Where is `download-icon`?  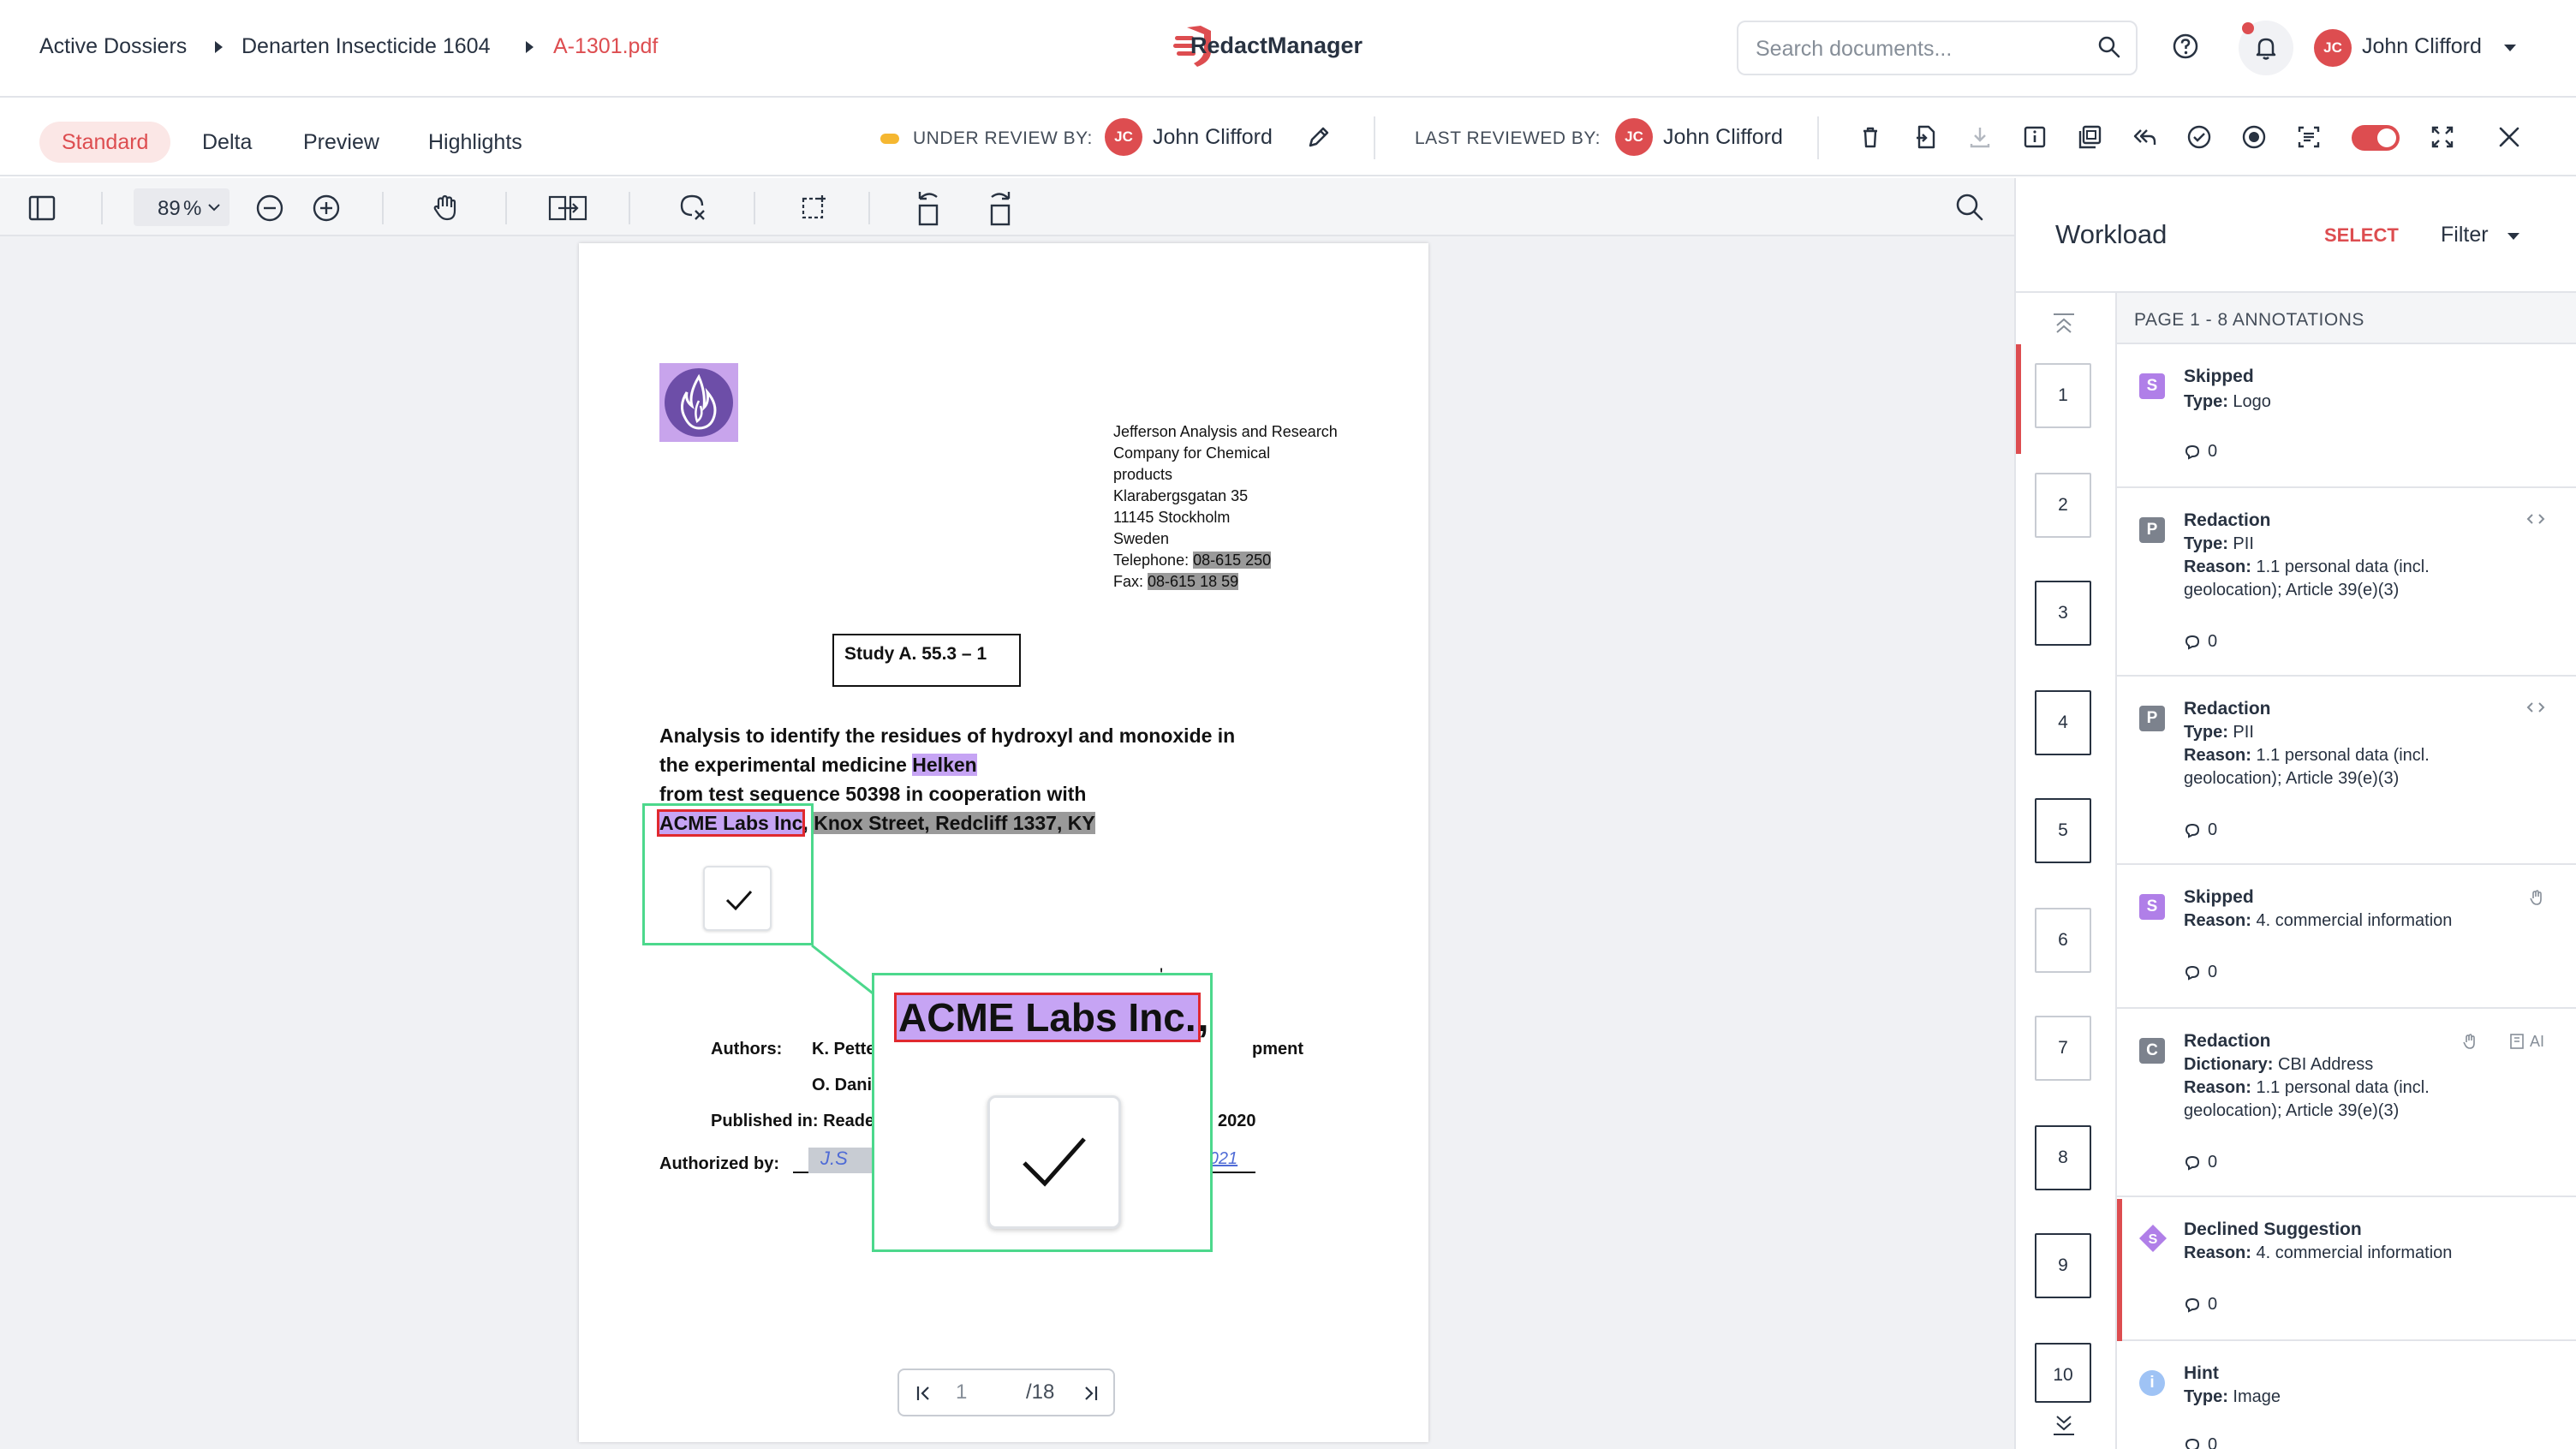 download-icon is located at coordinates (1980, 137).